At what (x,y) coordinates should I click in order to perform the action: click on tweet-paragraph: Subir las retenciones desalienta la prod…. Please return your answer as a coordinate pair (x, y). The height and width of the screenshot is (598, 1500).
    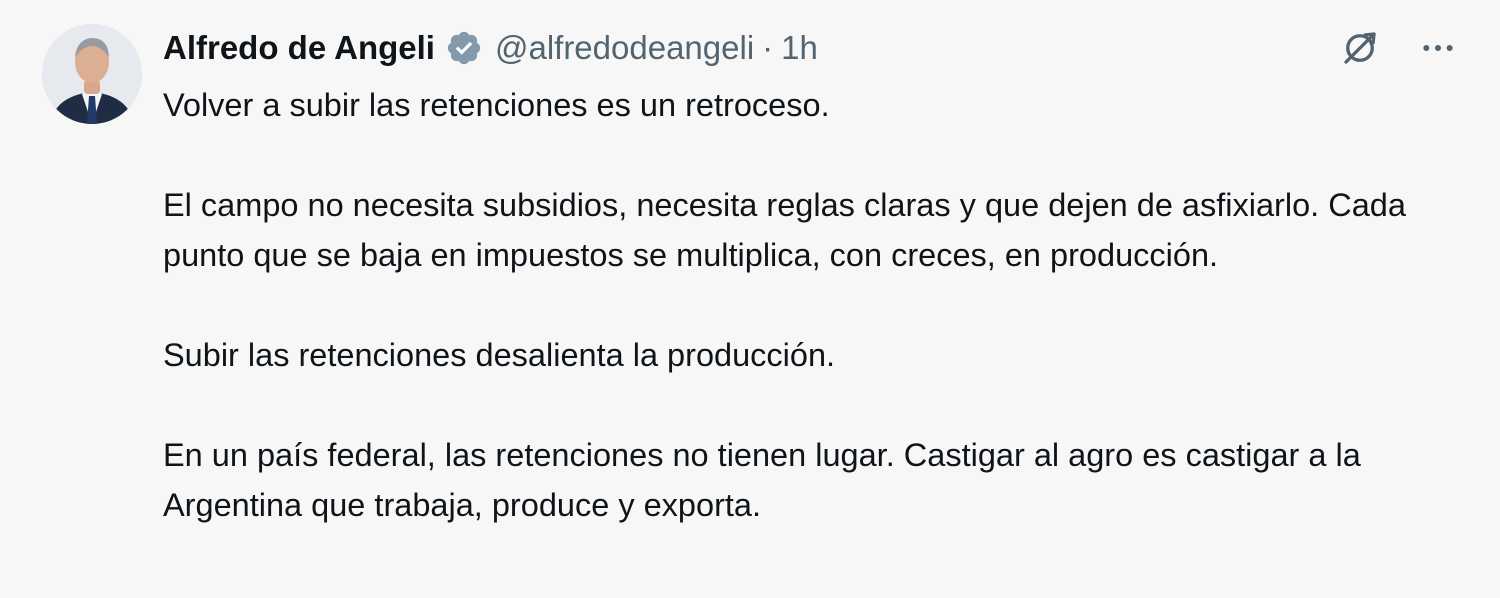
    Looking at the image, I should click on (499, 355).